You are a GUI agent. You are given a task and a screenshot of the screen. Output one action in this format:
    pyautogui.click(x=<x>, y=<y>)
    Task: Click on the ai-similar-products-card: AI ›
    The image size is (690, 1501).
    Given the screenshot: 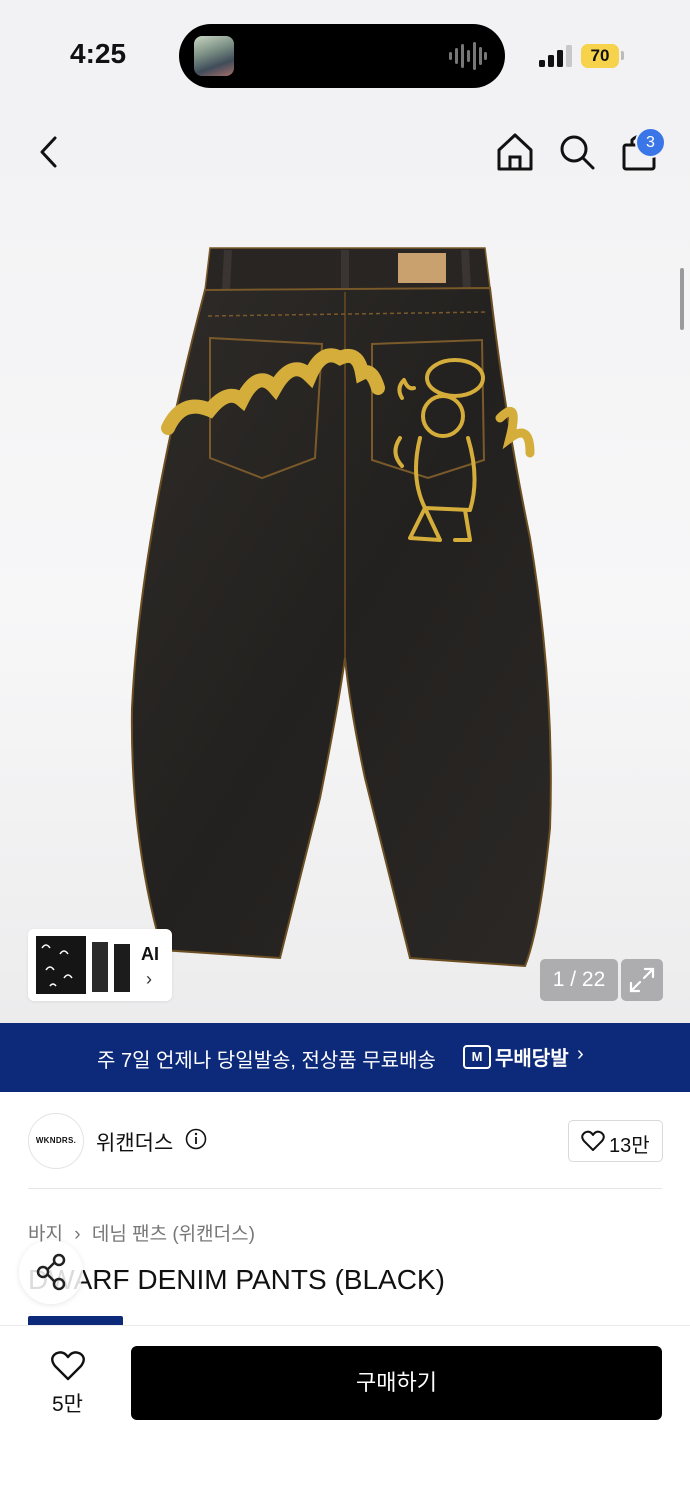 What is the action you would take?
    pyautogui.click(x=100, y=965)
    